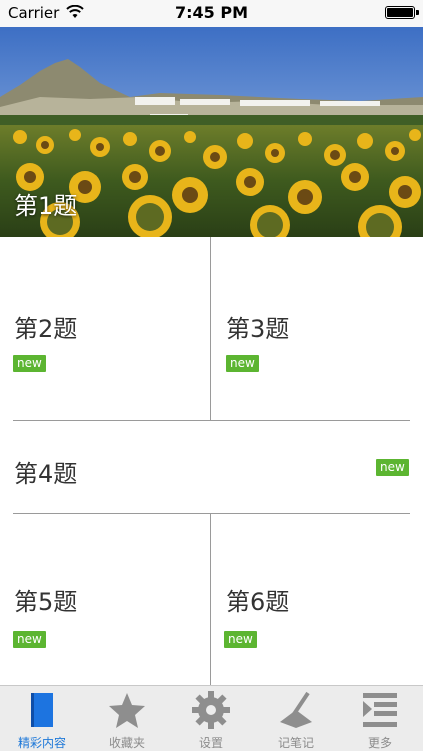  What do you see at coordinates (46, 329) in the screenshot?
I see `item-title: 第2题` at bounding box center [46, 329].